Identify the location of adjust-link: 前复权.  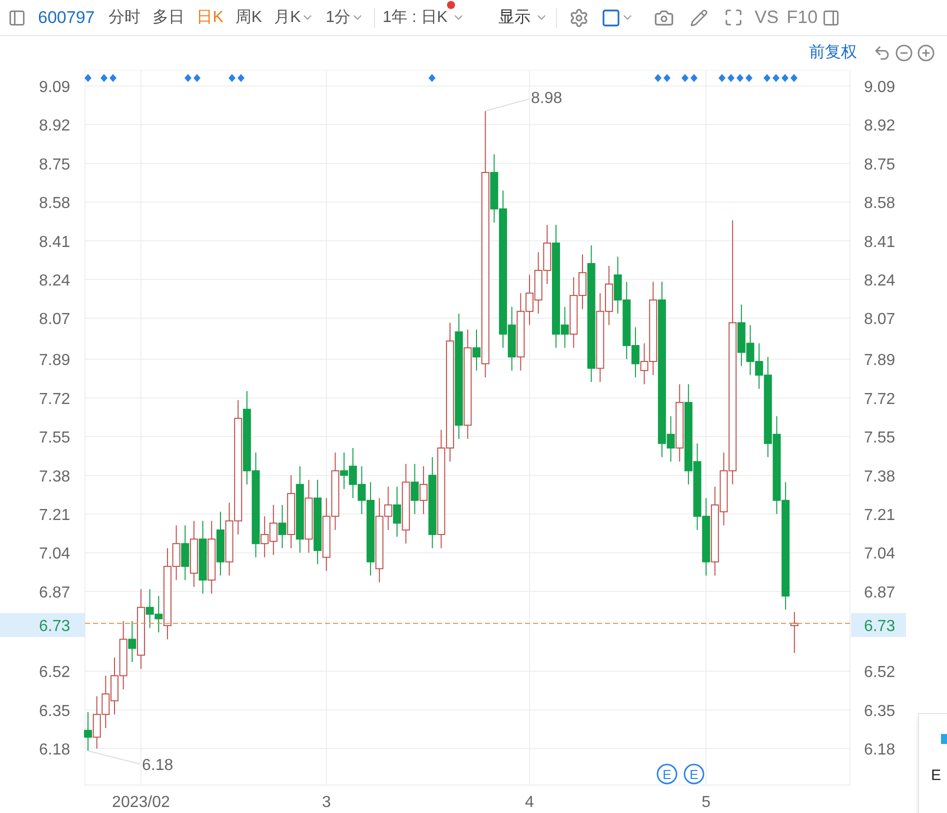
(833, 53).